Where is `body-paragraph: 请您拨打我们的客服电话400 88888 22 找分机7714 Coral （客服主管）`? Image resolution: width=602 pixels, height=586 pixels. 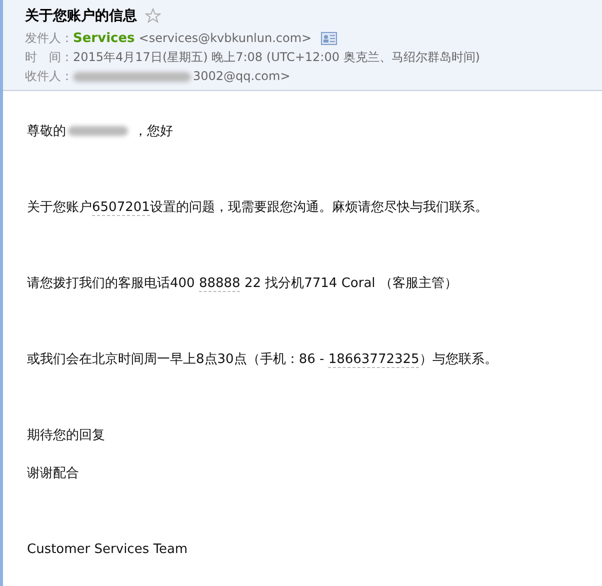 body-paragraph: 请您拨打我们的客服电话400 88888 22 找分机7714 Coral （客服主管） is located at coordinates (242, 284).